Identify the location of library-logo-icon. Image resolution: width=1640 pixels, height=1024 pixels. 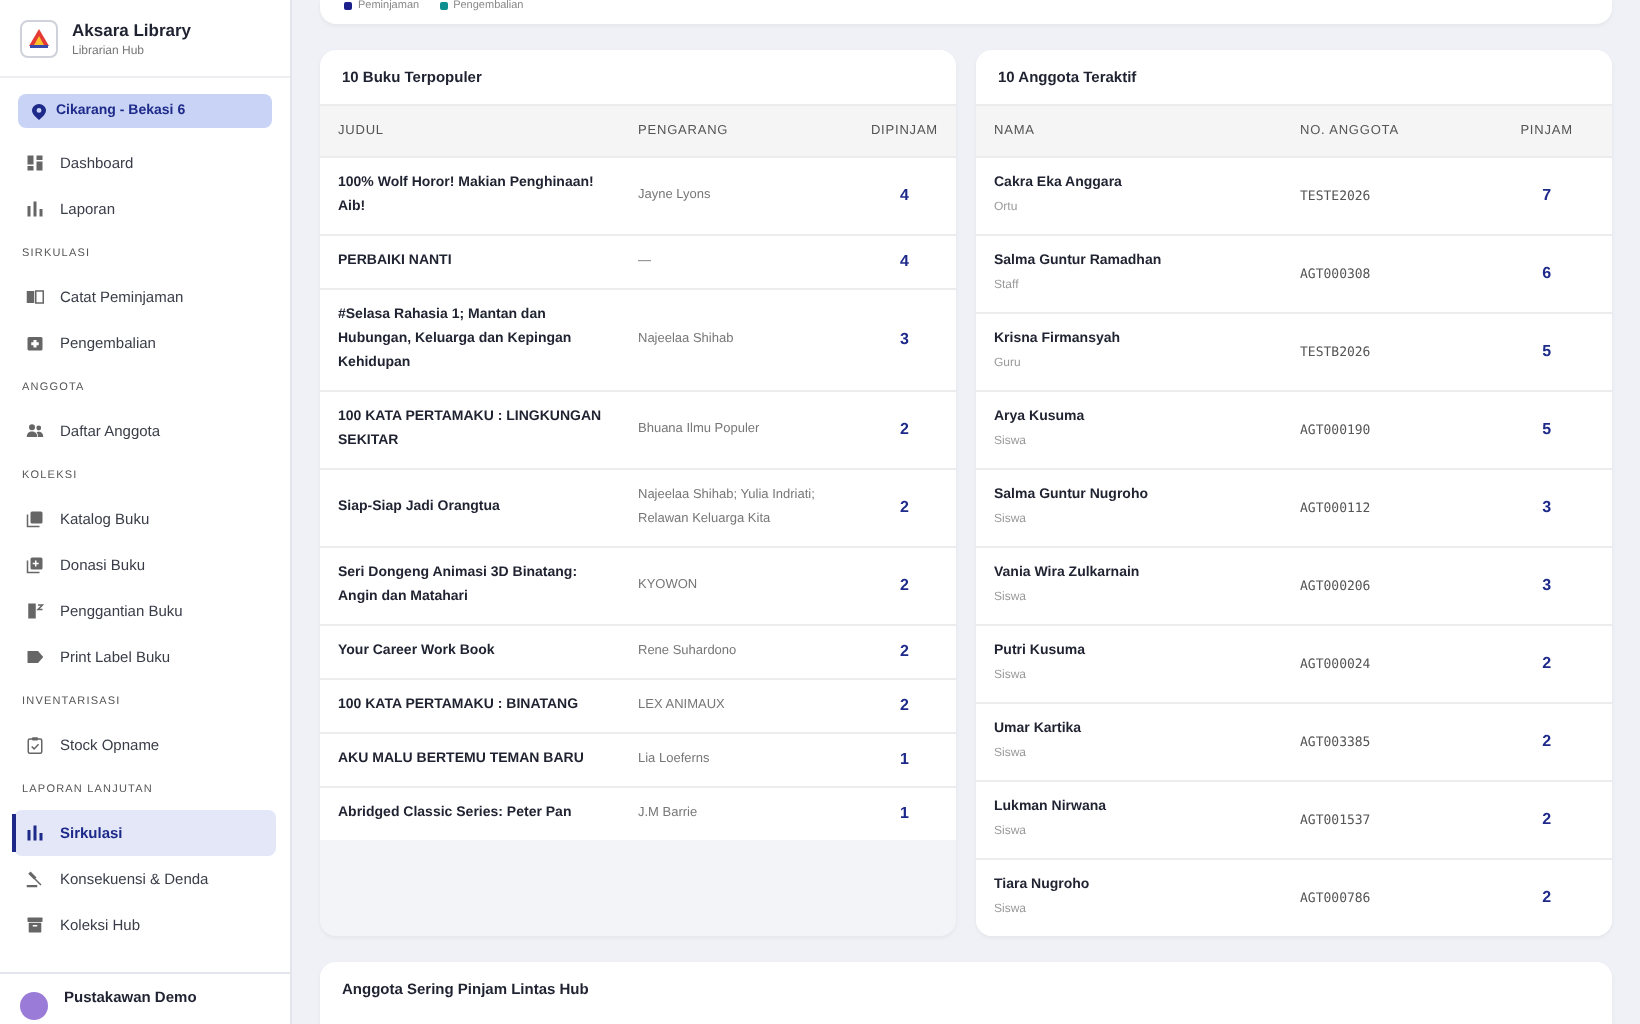
(39, 39).